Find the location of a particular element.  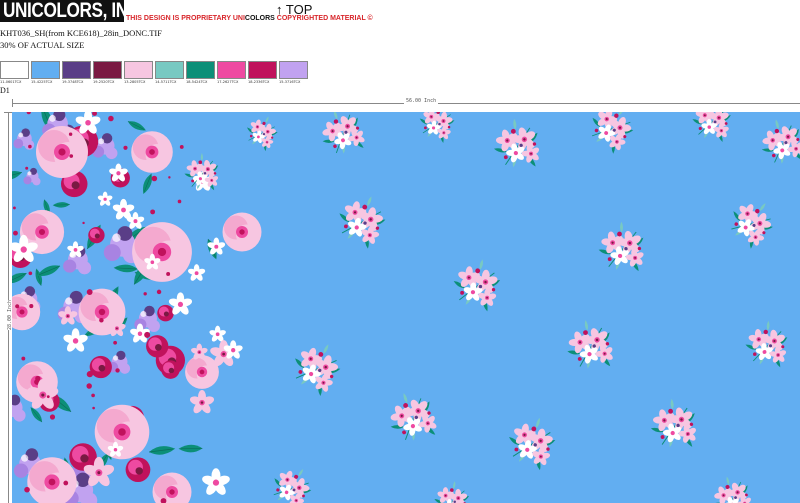

color-chip: 15-3716TCX is located at coordinates (293, 74).